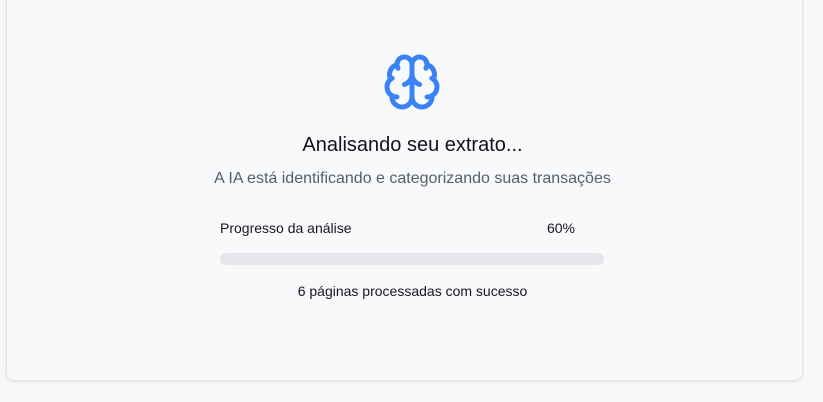 Image resolution: width=823 pixels, height=402 pixels. I want to click on status-message: 6 páginas processadas com sucesso, so click(412, 291).